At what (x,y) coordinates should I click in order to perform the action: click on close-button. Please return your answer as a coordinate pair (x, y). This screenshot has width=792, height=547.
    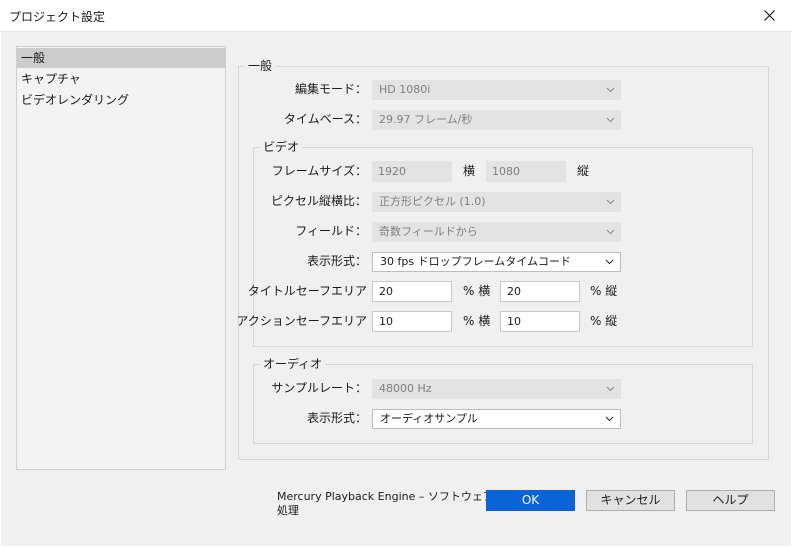
    Looking at the image, I should click on (769, 15).